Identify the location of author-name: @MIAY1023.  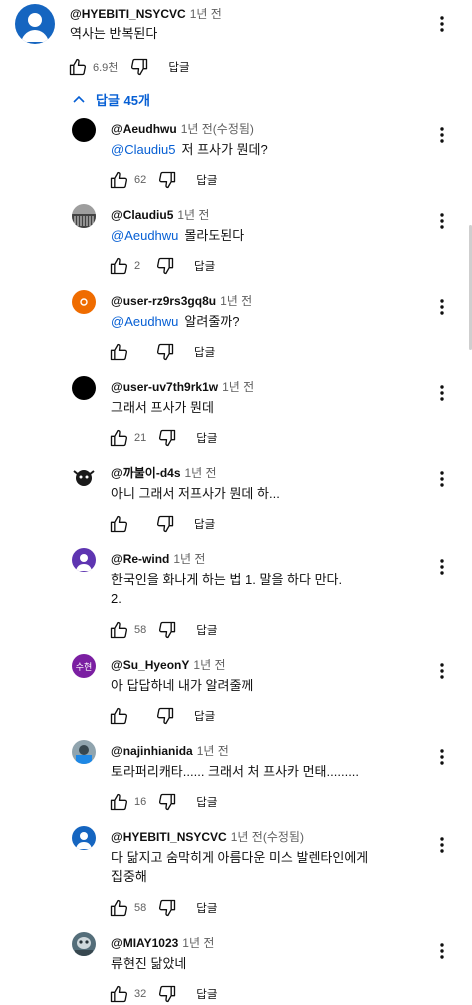
(144, 943).